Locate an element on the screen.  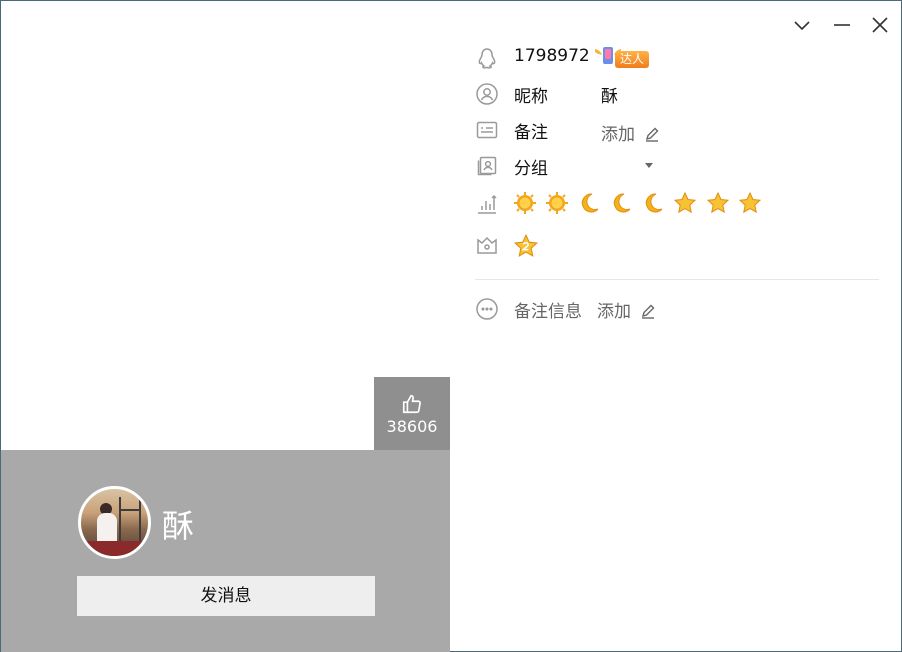
remark-info-add-link: 添加 is located at coordinates (626, 309).